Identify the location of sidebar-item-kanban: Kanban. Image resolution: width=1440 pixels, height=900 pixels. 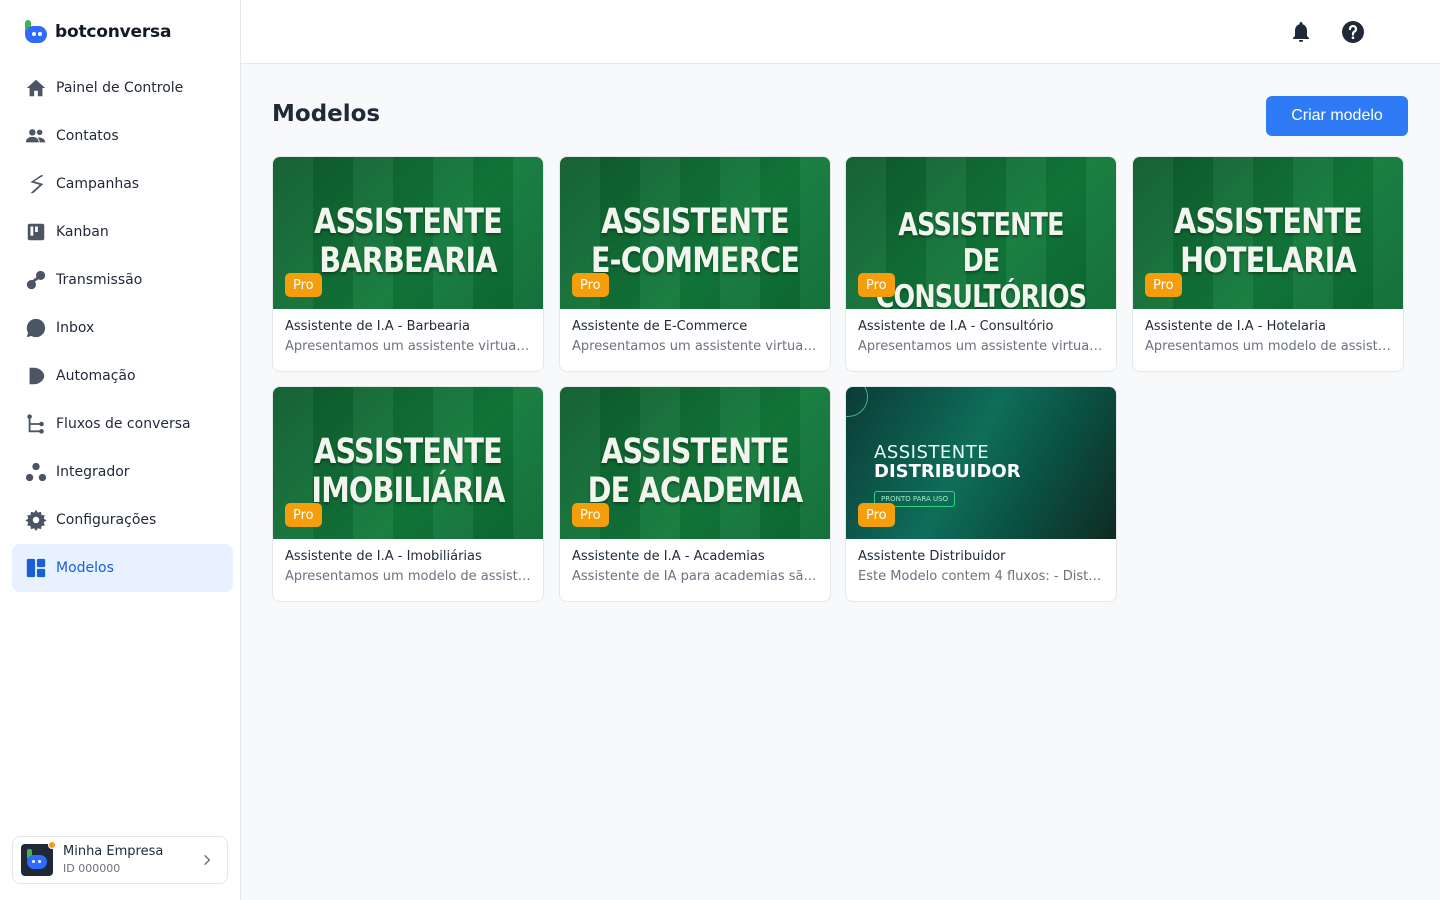
(122, 232).